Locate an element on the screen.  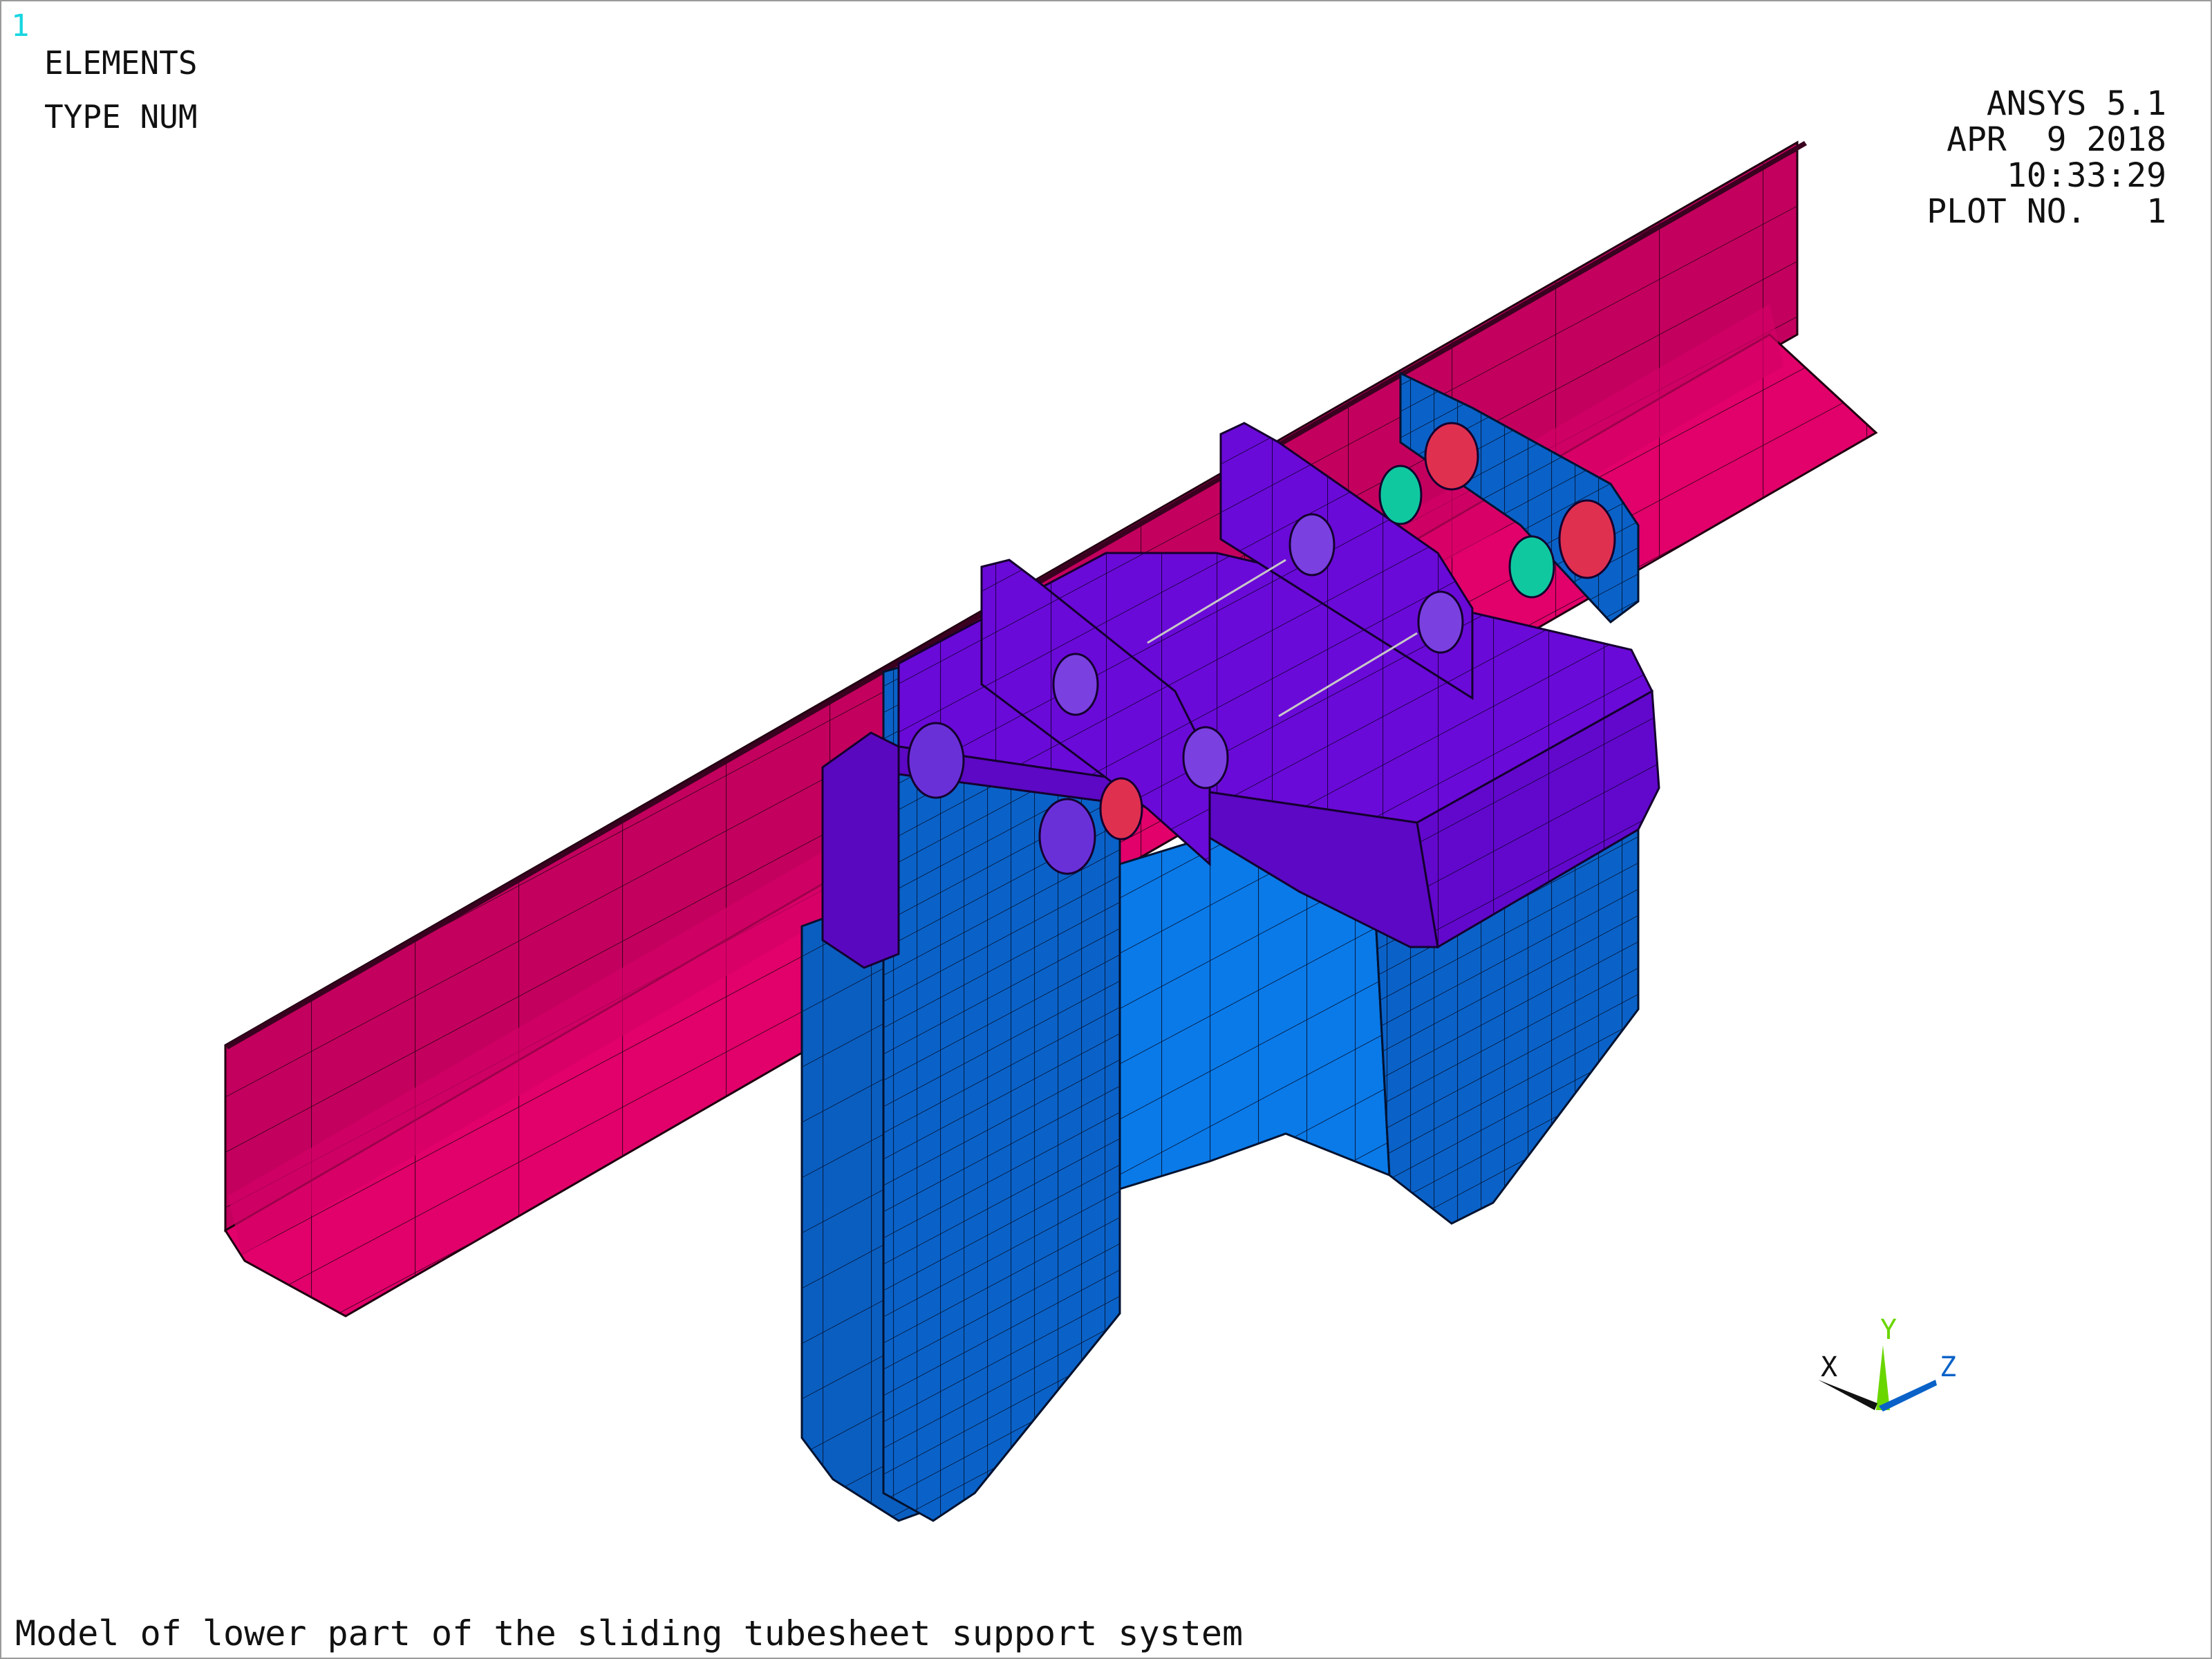
triad-y-axis is located at coordinates (1883, 1377).